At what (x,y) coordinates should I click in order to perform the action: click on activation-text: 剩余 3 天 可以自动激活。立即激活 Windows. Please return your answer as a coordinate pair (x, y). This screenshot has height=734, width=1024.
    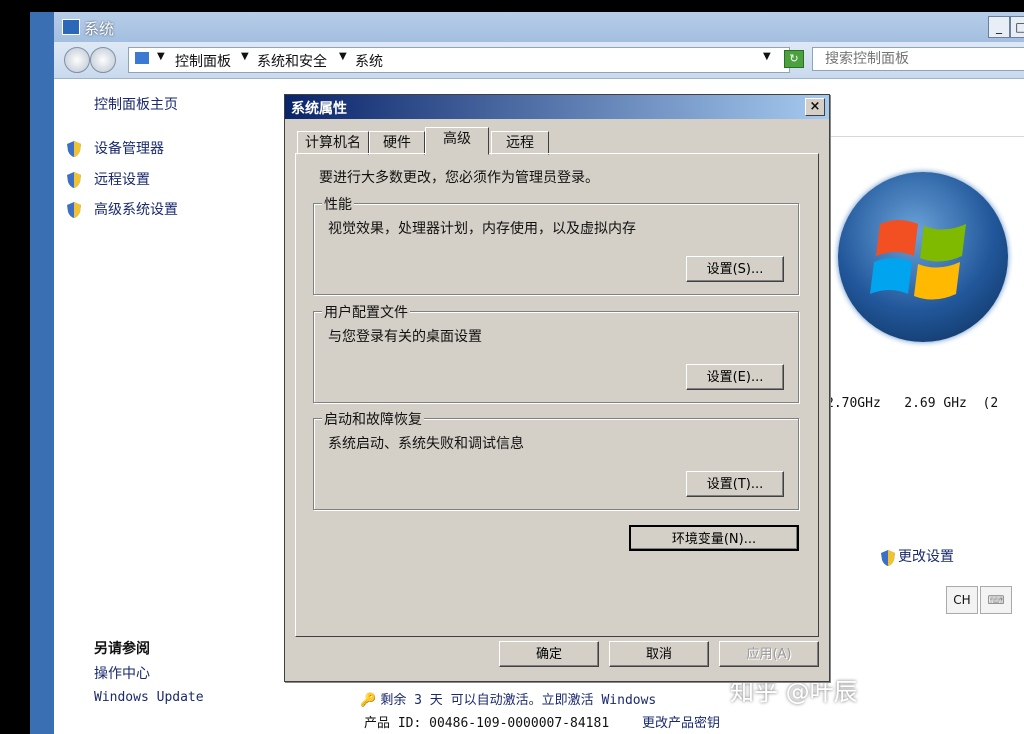
    Looking at the image, I should click on (518, 700).